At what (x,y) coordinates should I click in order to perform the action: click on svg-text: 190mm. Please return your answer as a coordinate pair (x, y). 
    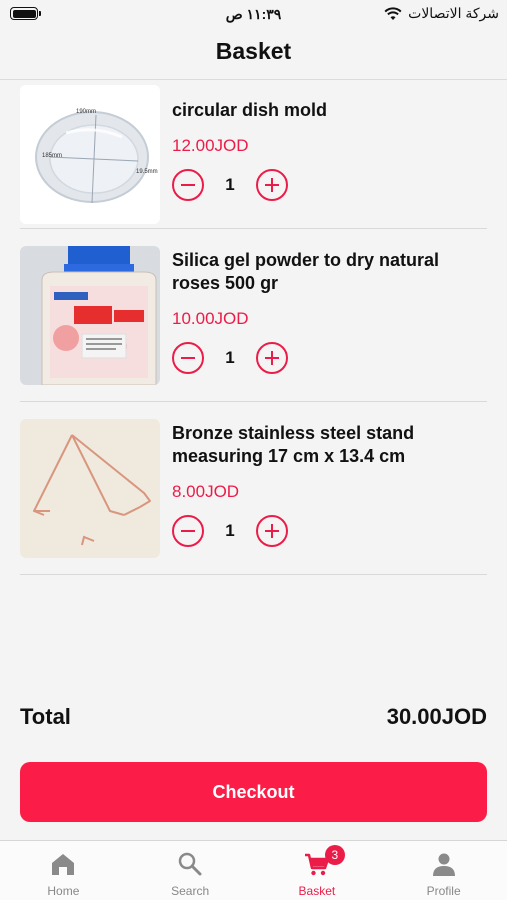
    Looking at the image, I should click on (86, 112).